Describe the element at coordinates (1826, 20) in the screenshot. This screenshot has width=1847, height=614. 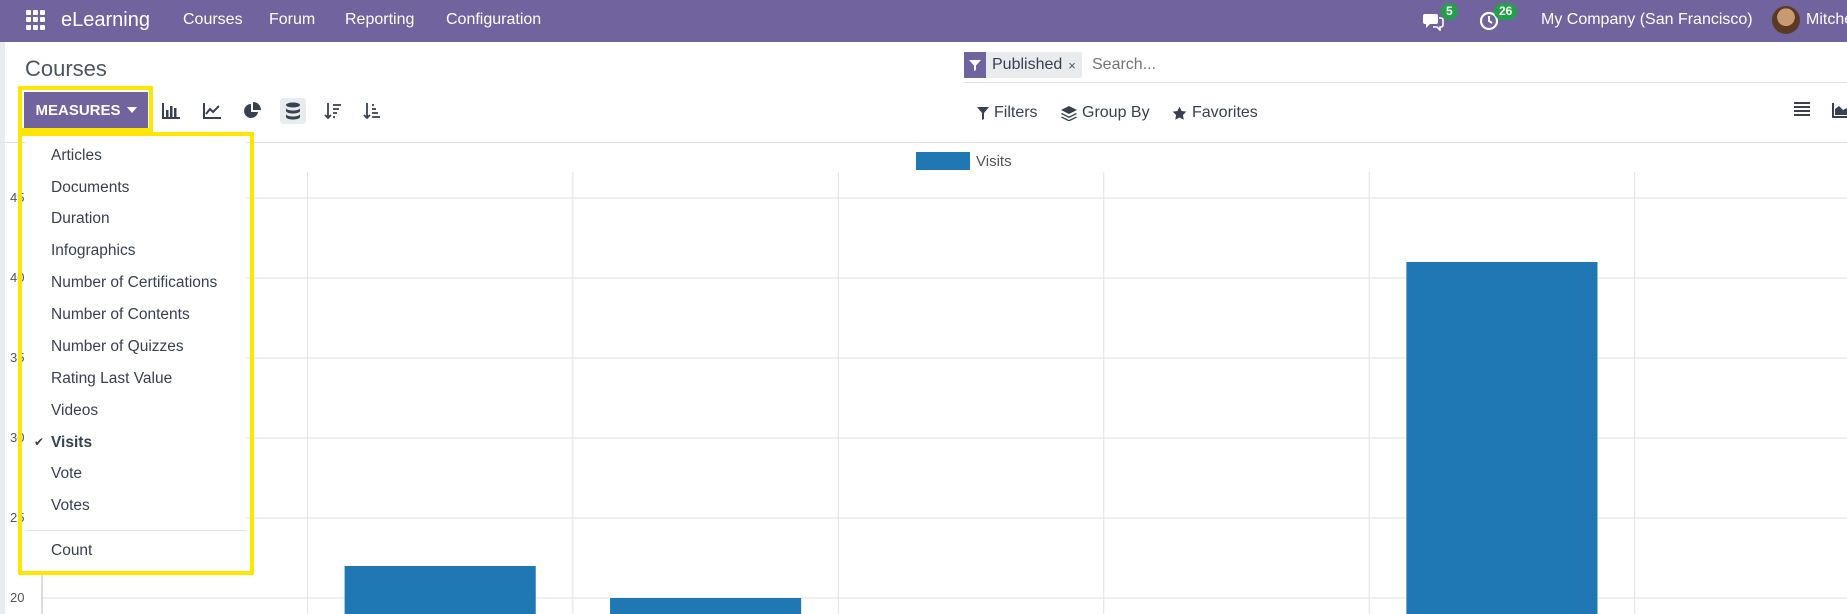
I see `user-name: Mitche` at that location.